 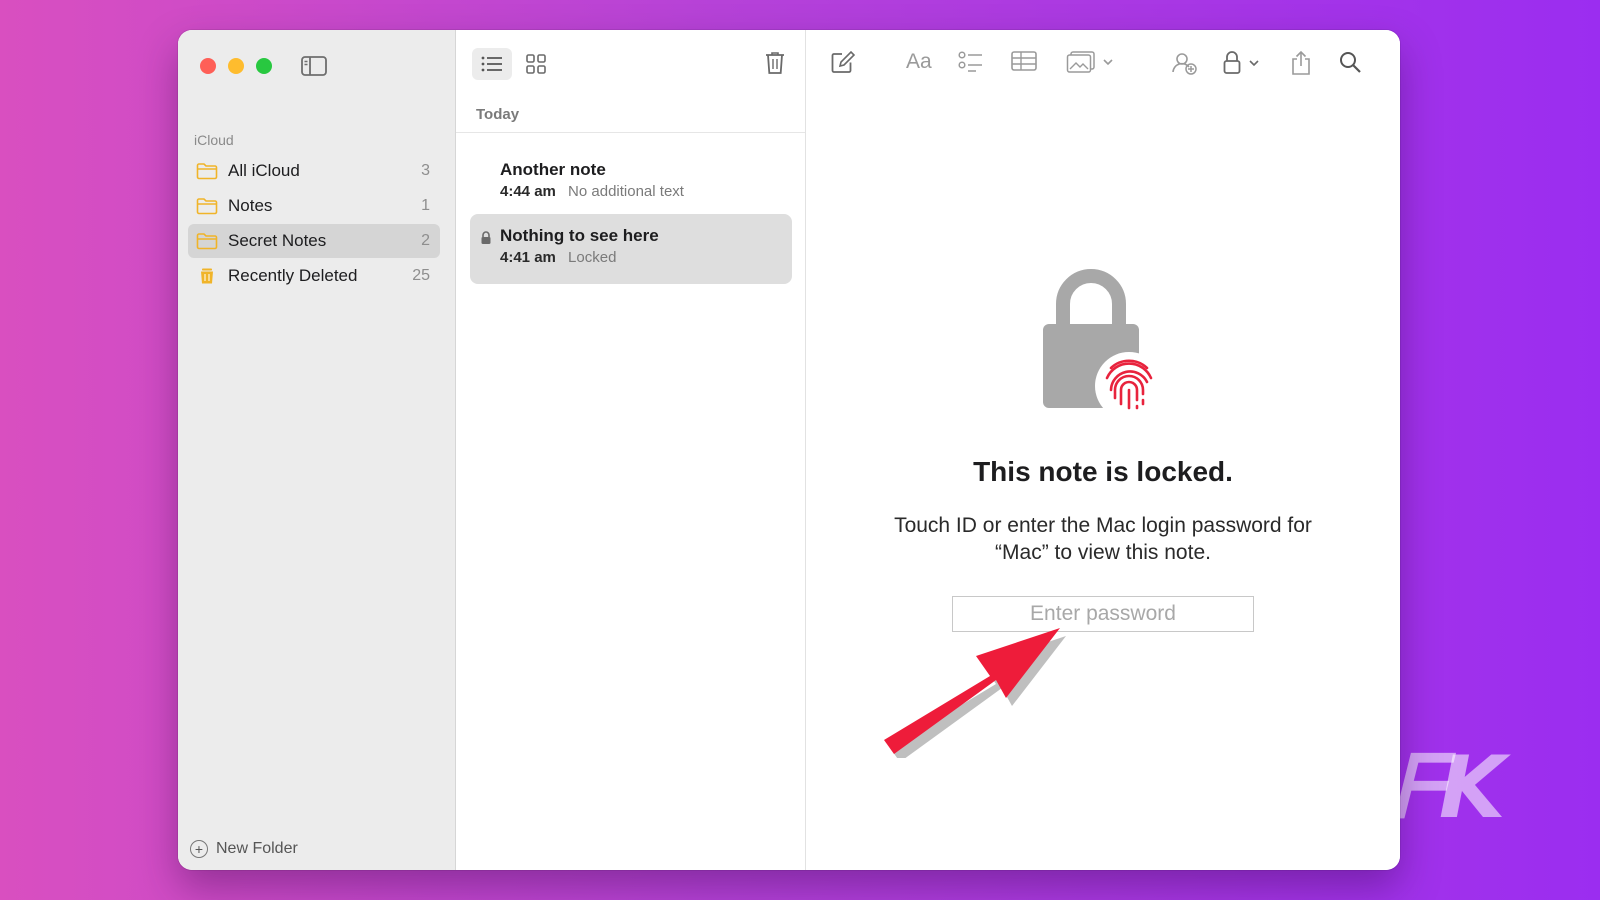 I want to click on checklist-icon, so click(x=970, y=61).